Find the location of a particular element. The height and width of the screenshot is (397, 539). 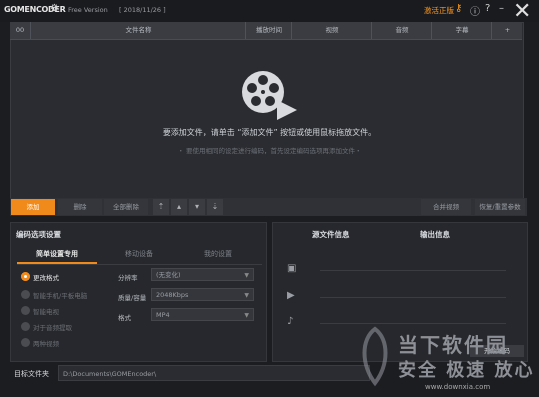

tab-my-settings: 我的设置 is located at coordinates (218, 254).